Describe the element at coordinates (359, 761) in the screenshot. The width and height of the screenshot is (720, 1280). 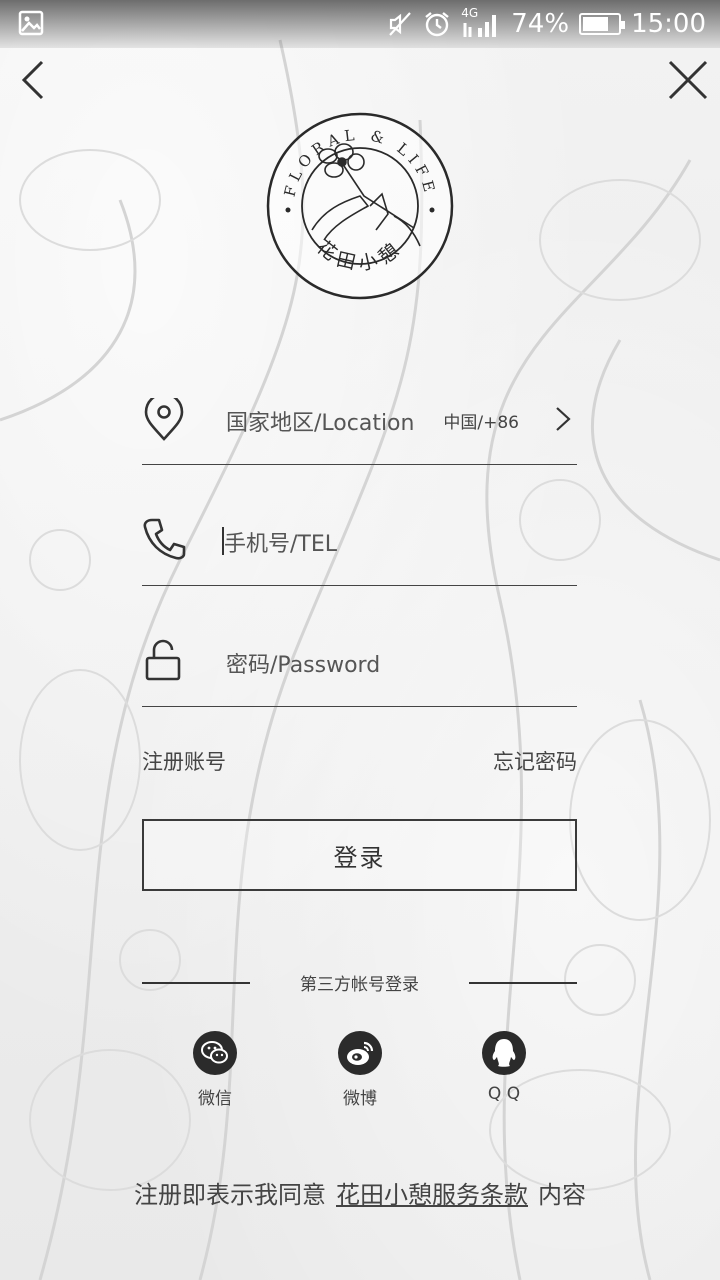
I see `account-links: 注册账号 忘记密码` at that location.